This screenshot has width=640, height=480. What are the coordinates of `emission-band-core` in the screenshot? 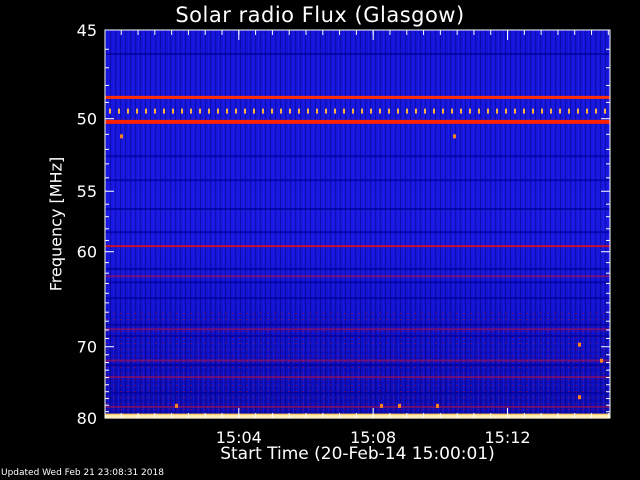 It's located at (357, 416).